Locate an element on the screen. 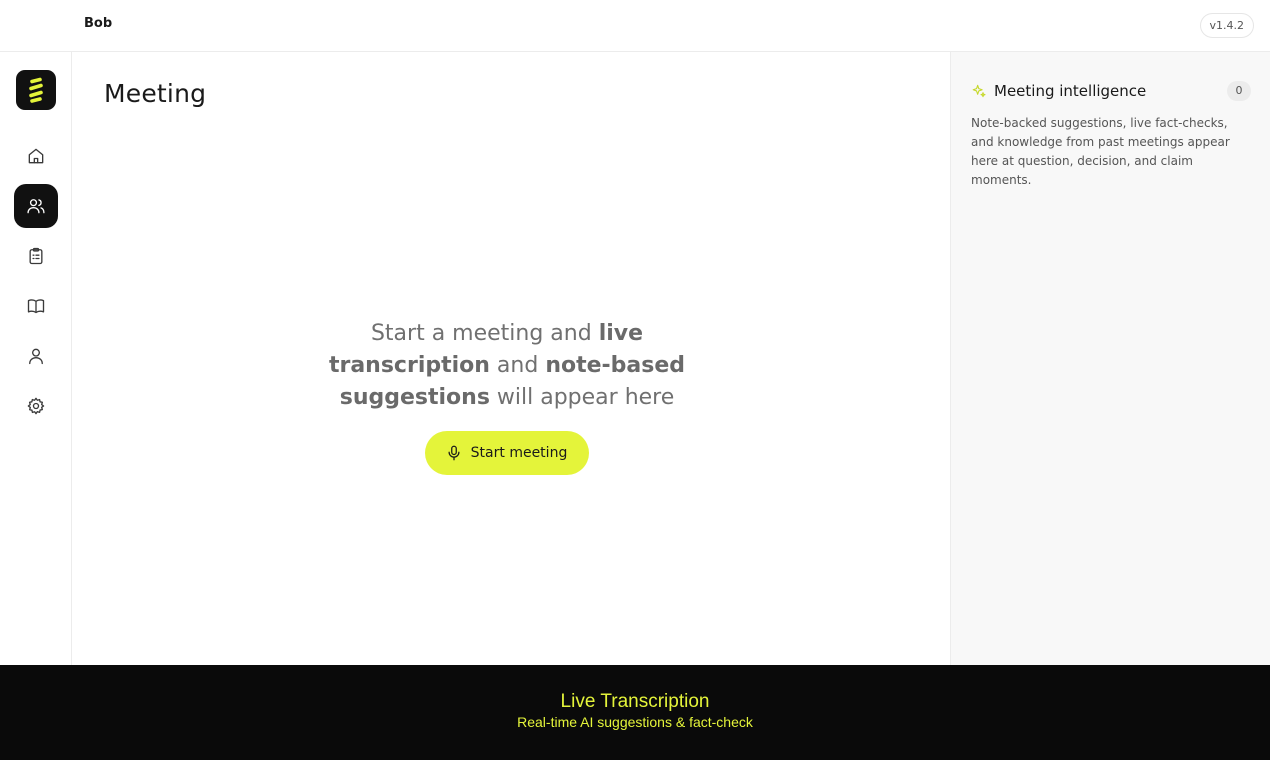 This screenshot has height=760, width=1270. start-meeting-button: Start meeting is located at coordinates (507, 453).